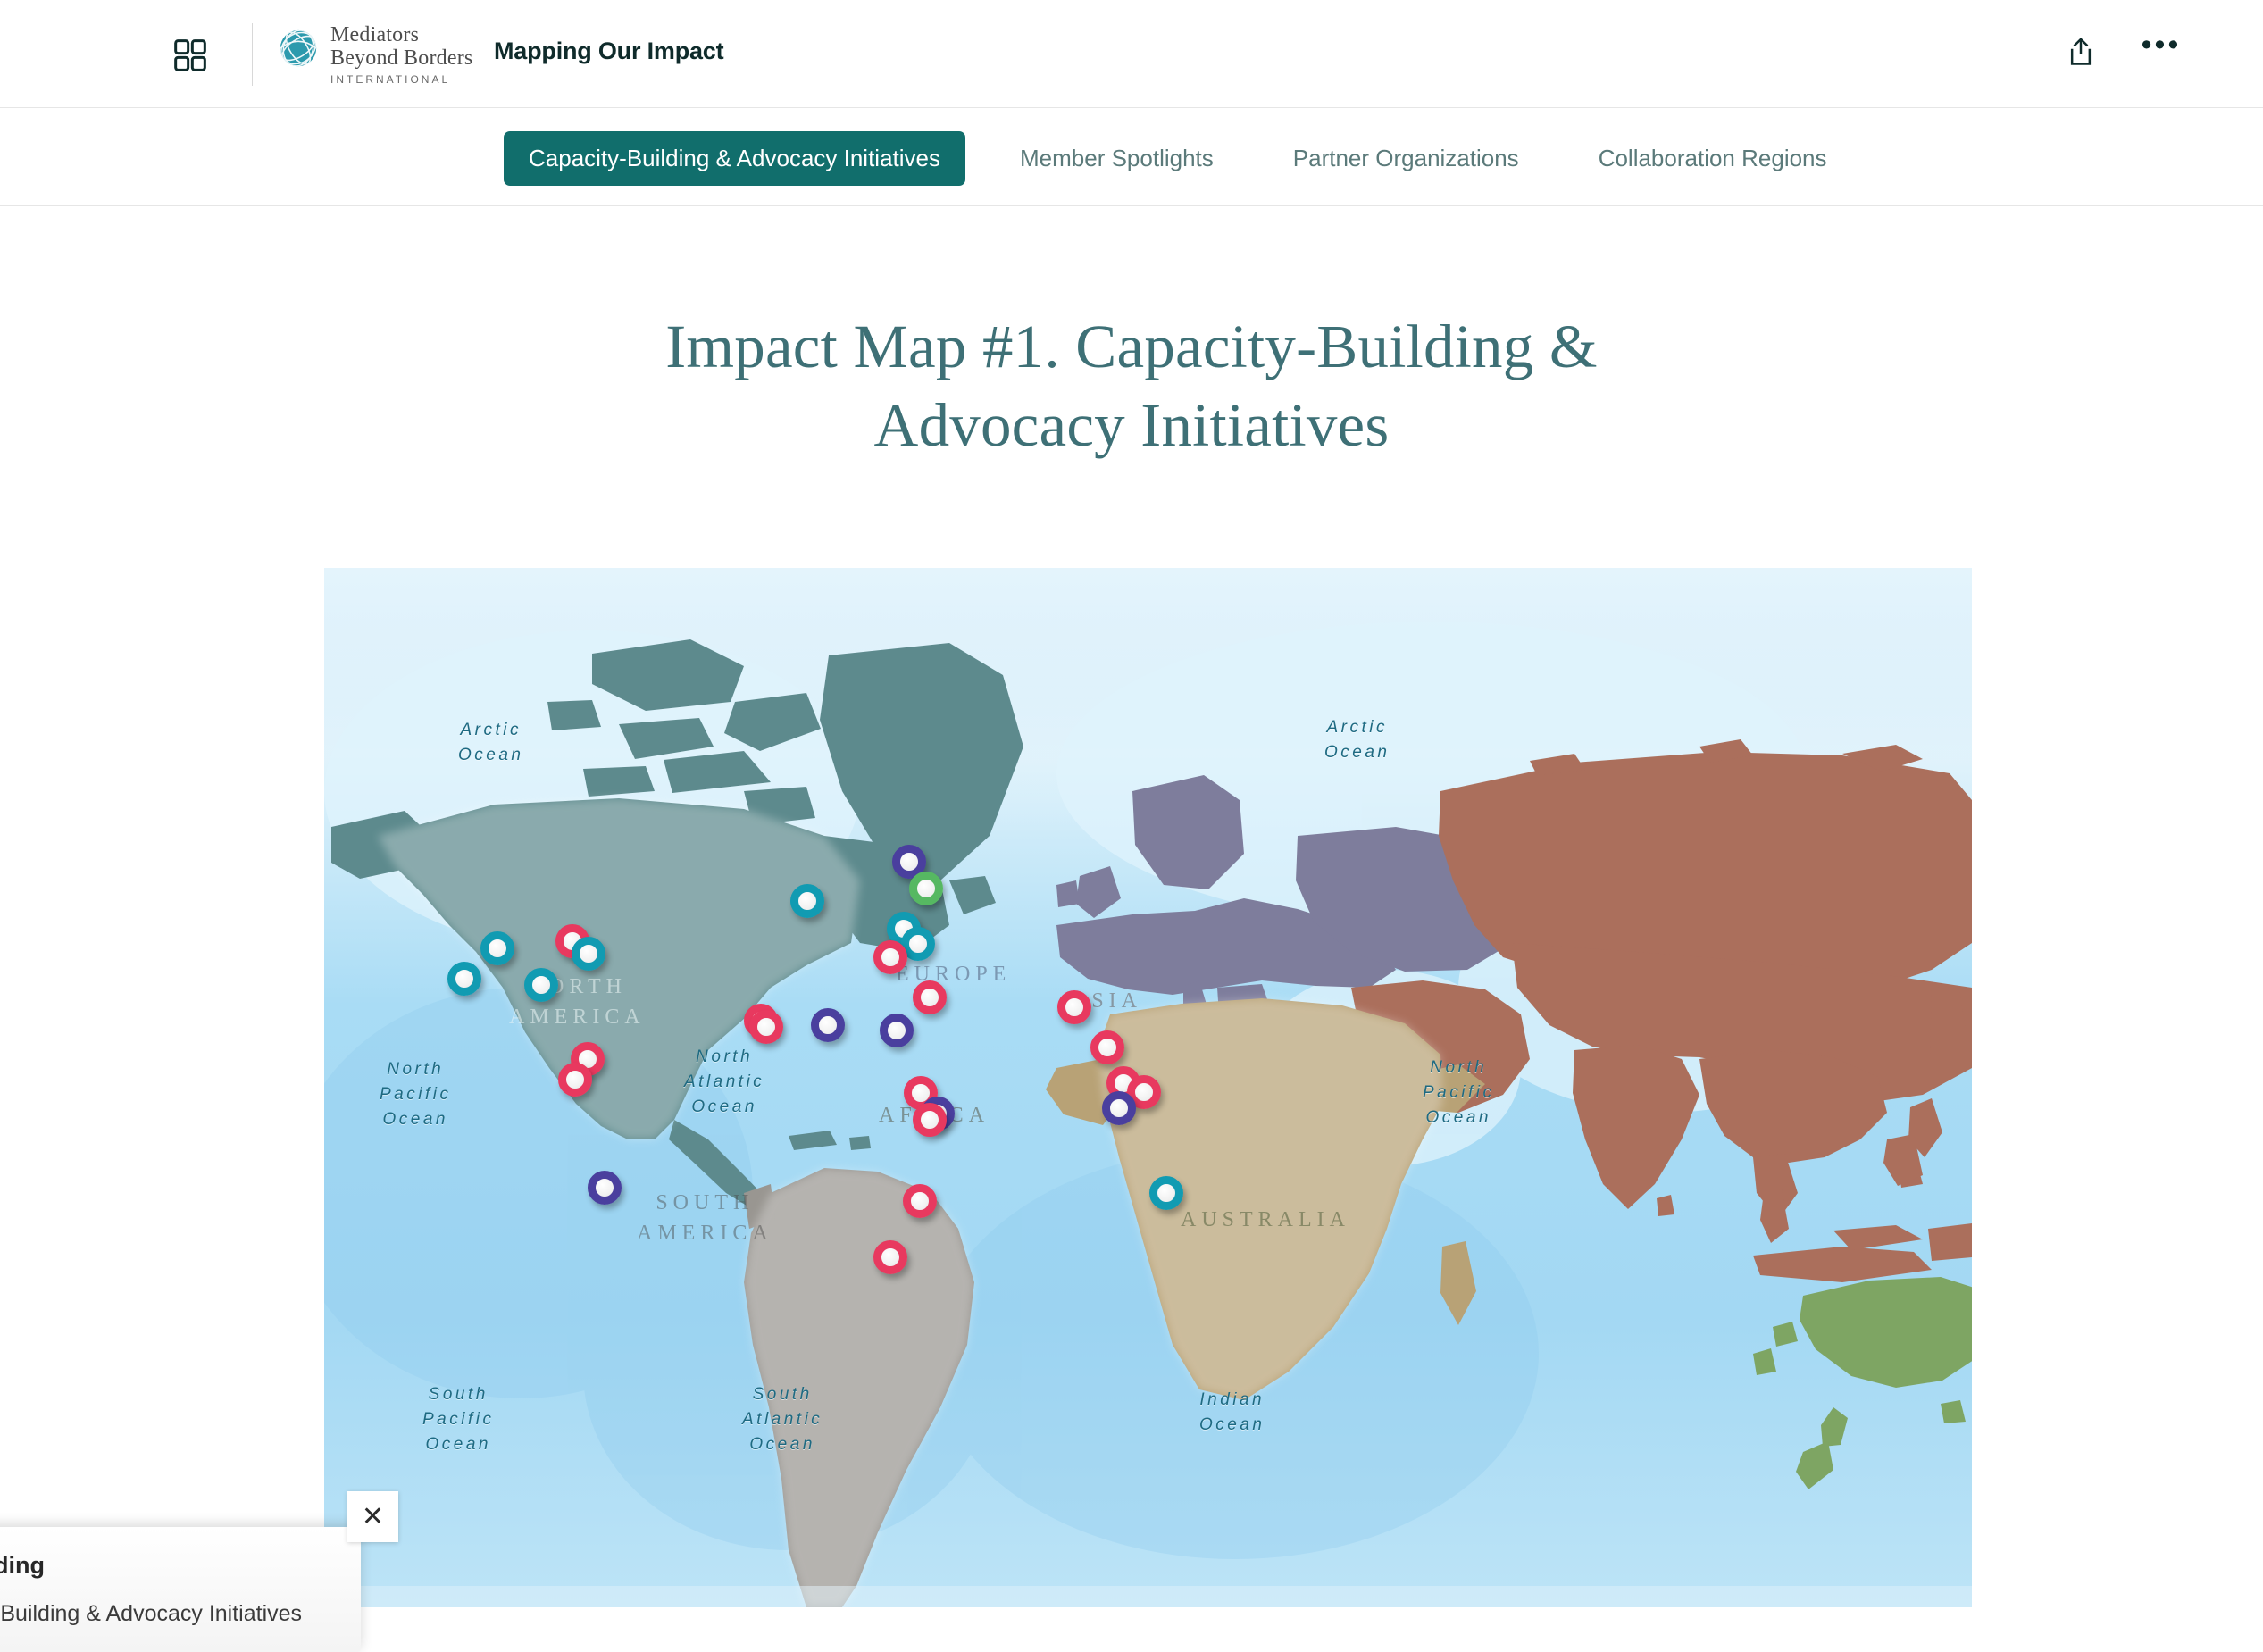 This screenshot has height=1652, width=2263. I want to click on toolbar-divider, so click(253, 54).